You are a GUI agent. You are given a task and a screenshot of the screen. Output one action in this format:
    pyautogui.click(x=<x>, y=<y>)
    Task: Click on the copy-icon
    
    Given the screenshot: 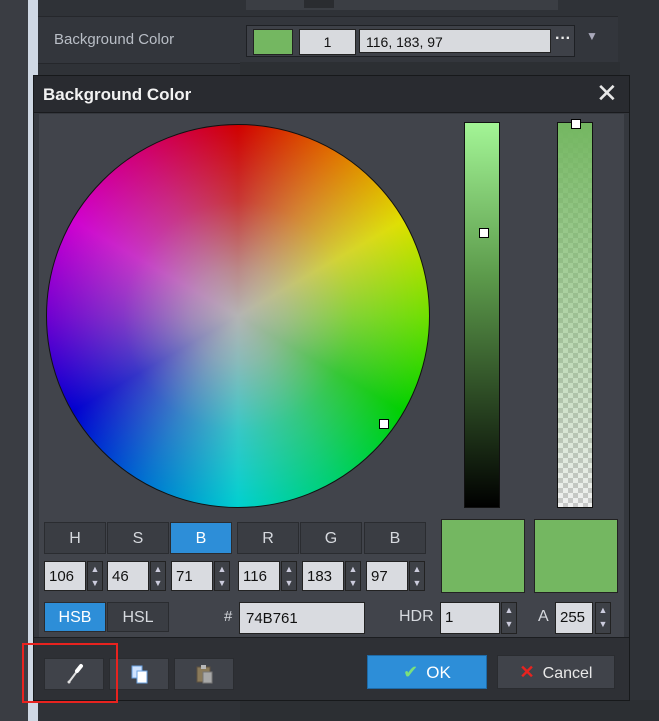 What is the action you would take?
    pyautogui.click(x=139, y=674)
    